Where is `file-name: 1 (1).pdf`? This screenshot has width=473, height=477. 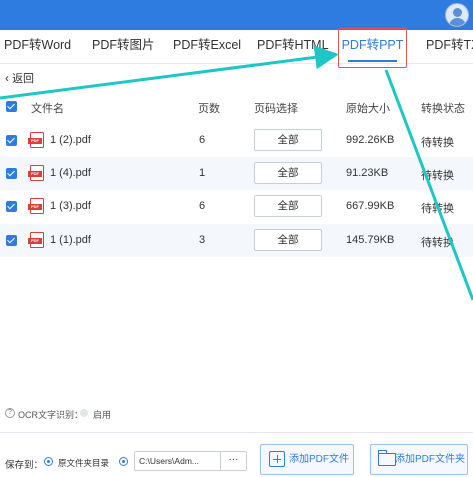
file-name: 1 (1).pdf is located at coordinates (70, 240).